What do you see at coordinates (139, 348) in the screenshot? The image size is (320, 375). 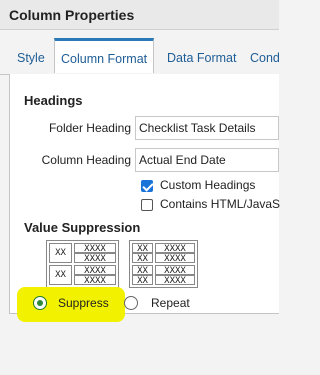 I see `dialog-footer-area` at bounding box center [139, 348].